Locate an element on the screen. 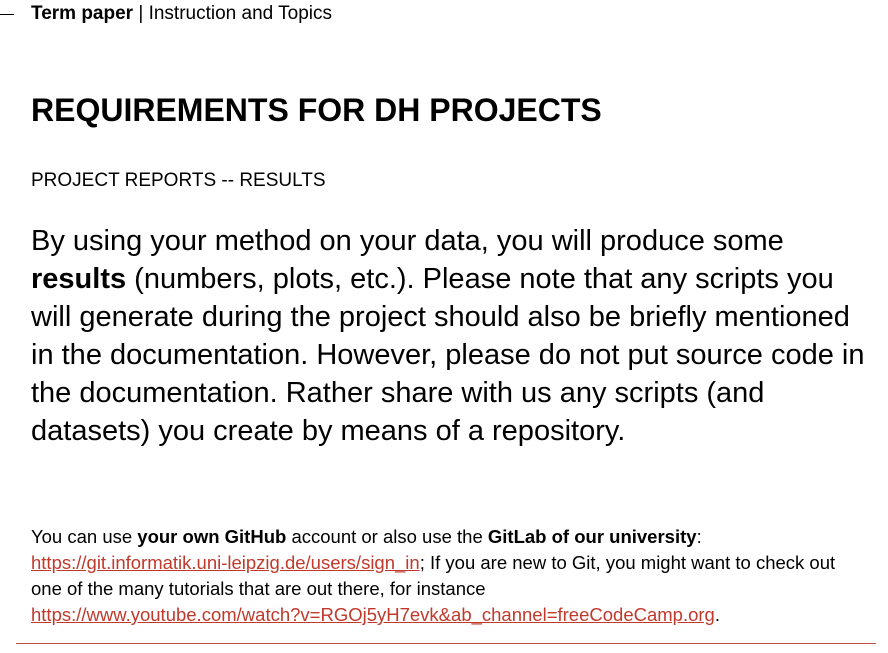 This screenshot has height=653, width=888. note-bold: your own GitHub is located at coordinates (212, 536).